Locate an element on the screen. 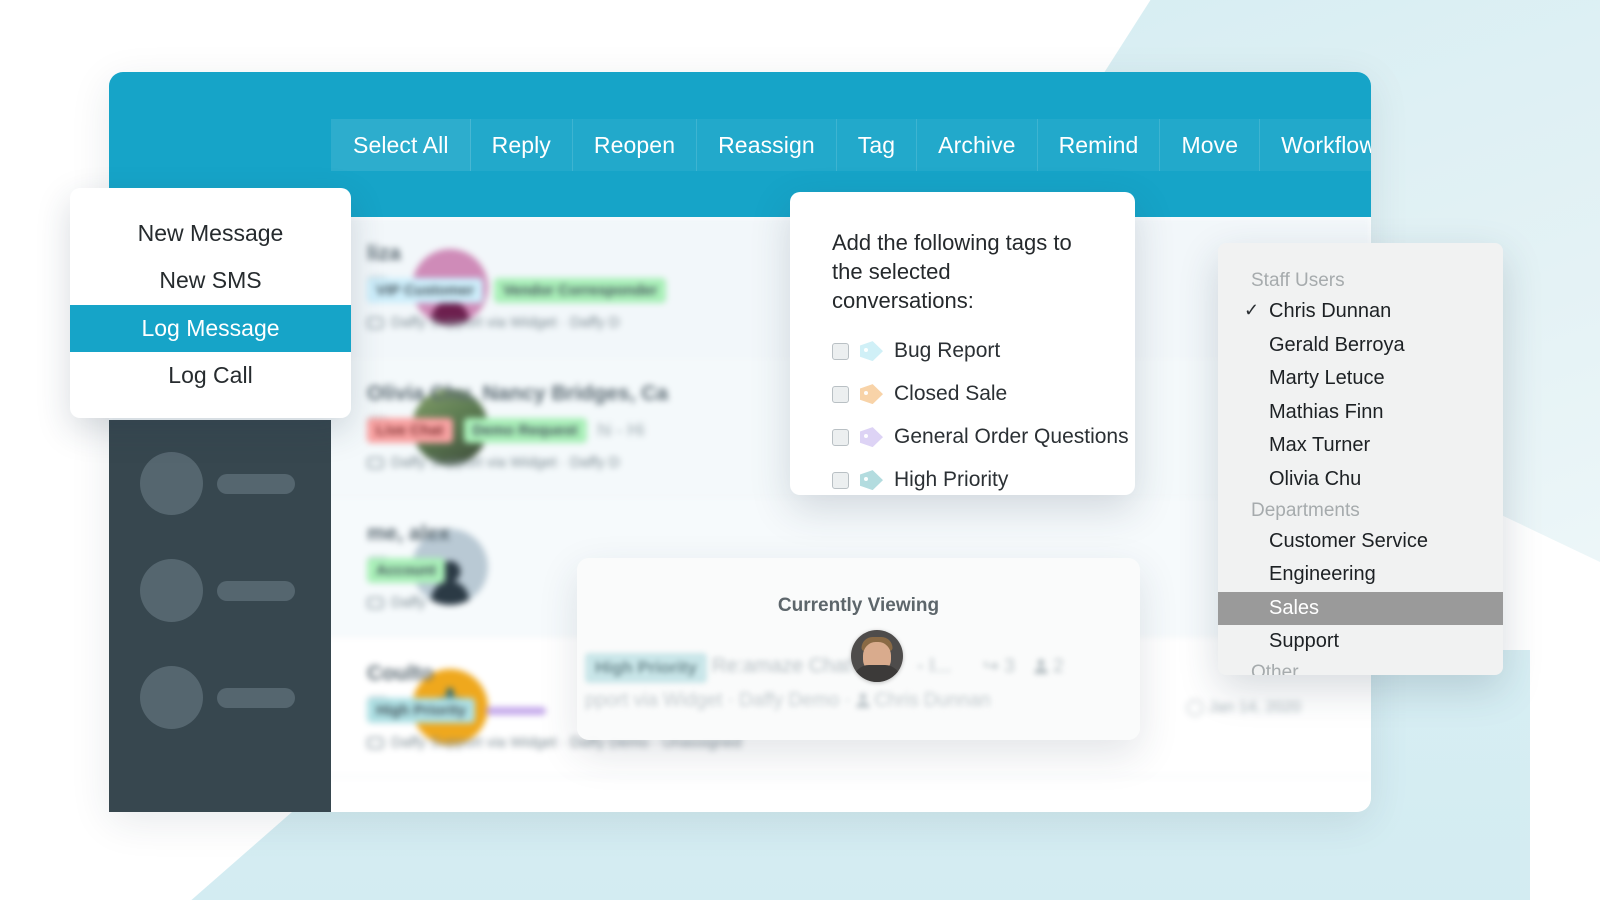 The width and height of the screenshot is (1600, 900). tag-button: Tag is located at coordinates (877, 145).